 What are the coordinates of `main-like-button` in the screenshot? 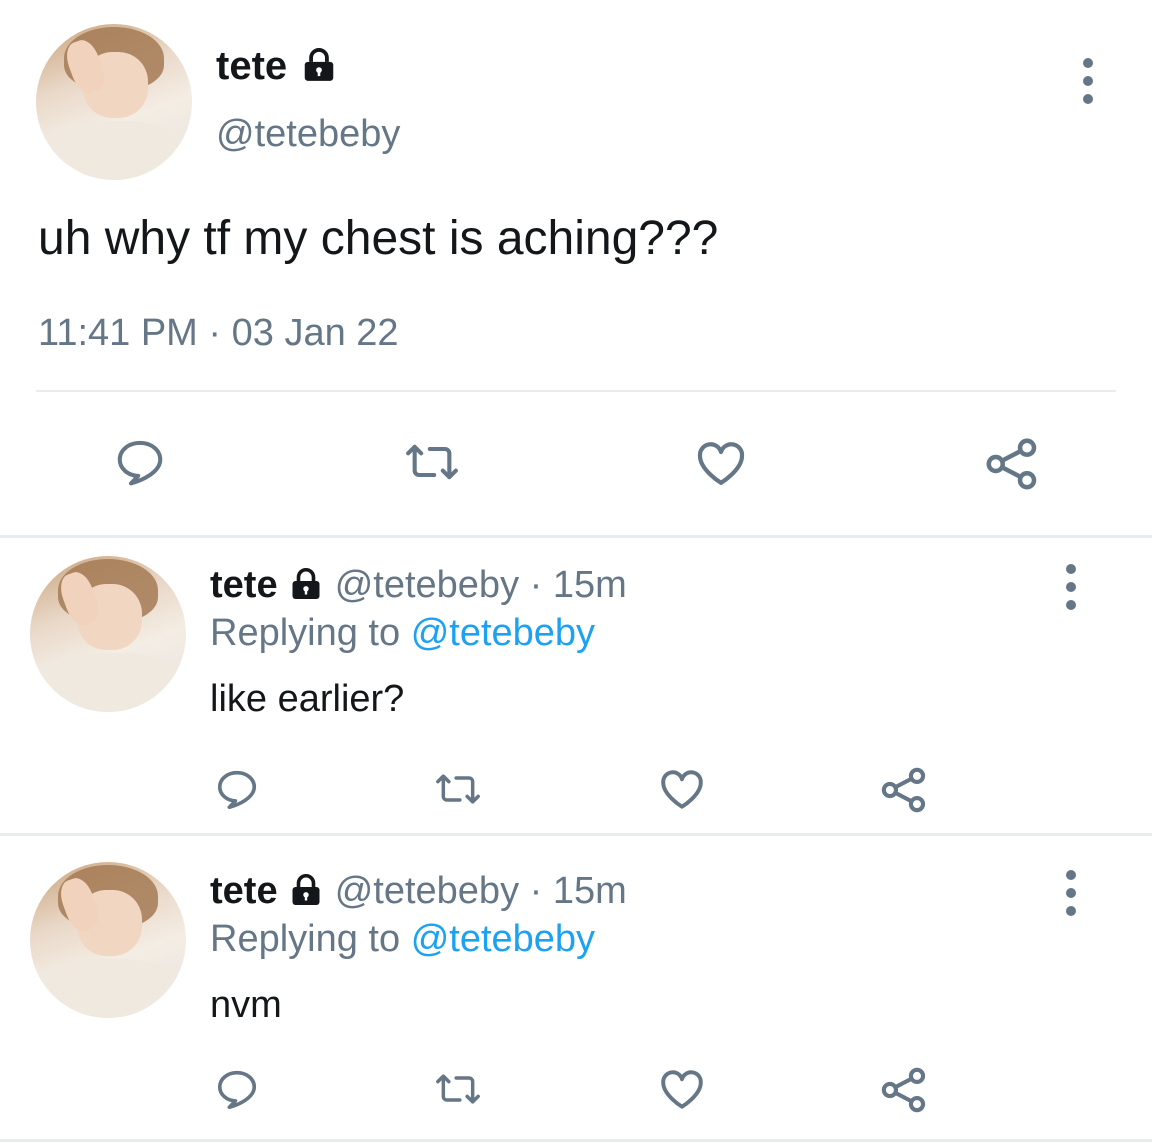 It's located at (721, 463).